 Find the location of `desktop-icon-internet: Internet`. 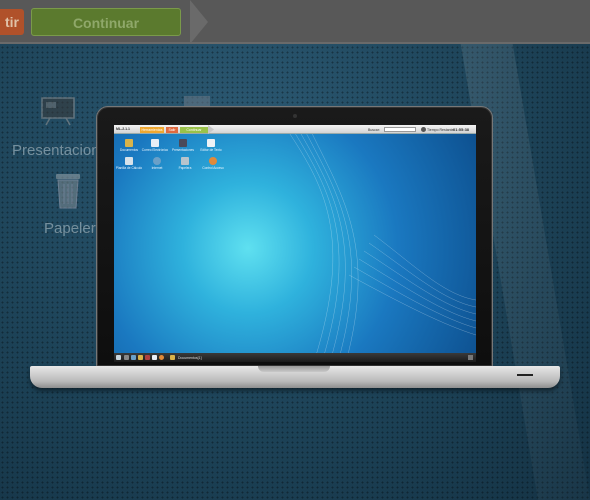

desktop-icon-internet: Internet is located at coordinates (157, 163).